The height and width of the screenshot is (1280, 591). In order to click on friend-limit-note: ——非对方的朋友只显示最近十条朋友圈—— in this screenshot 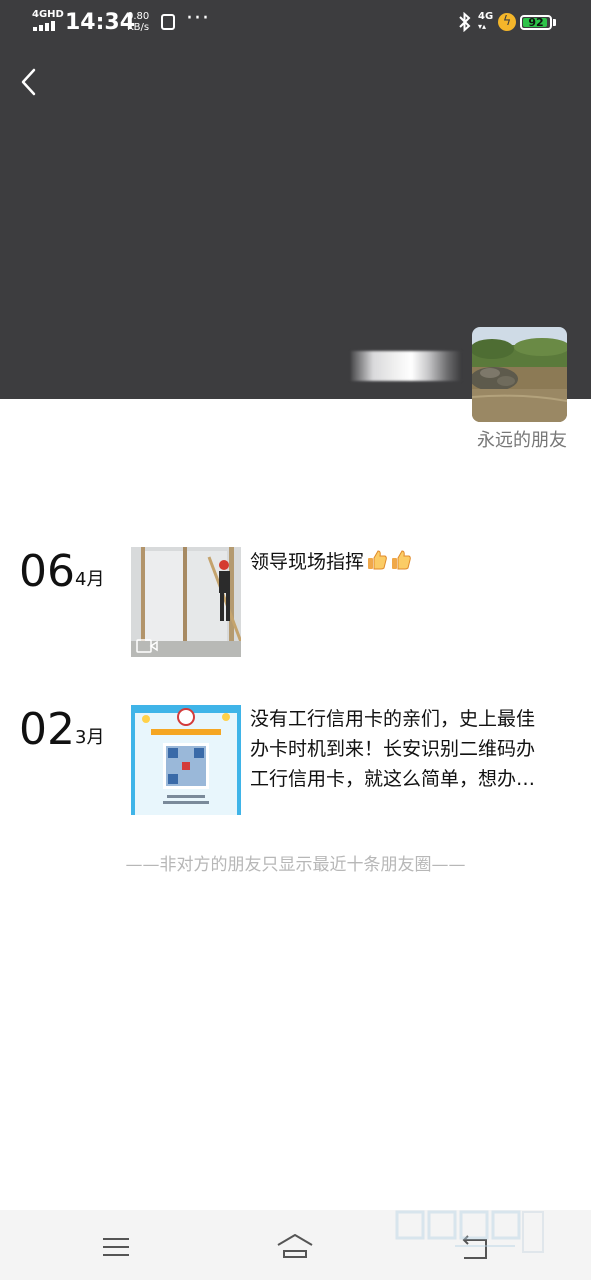, I will do `click(295, 865)`.